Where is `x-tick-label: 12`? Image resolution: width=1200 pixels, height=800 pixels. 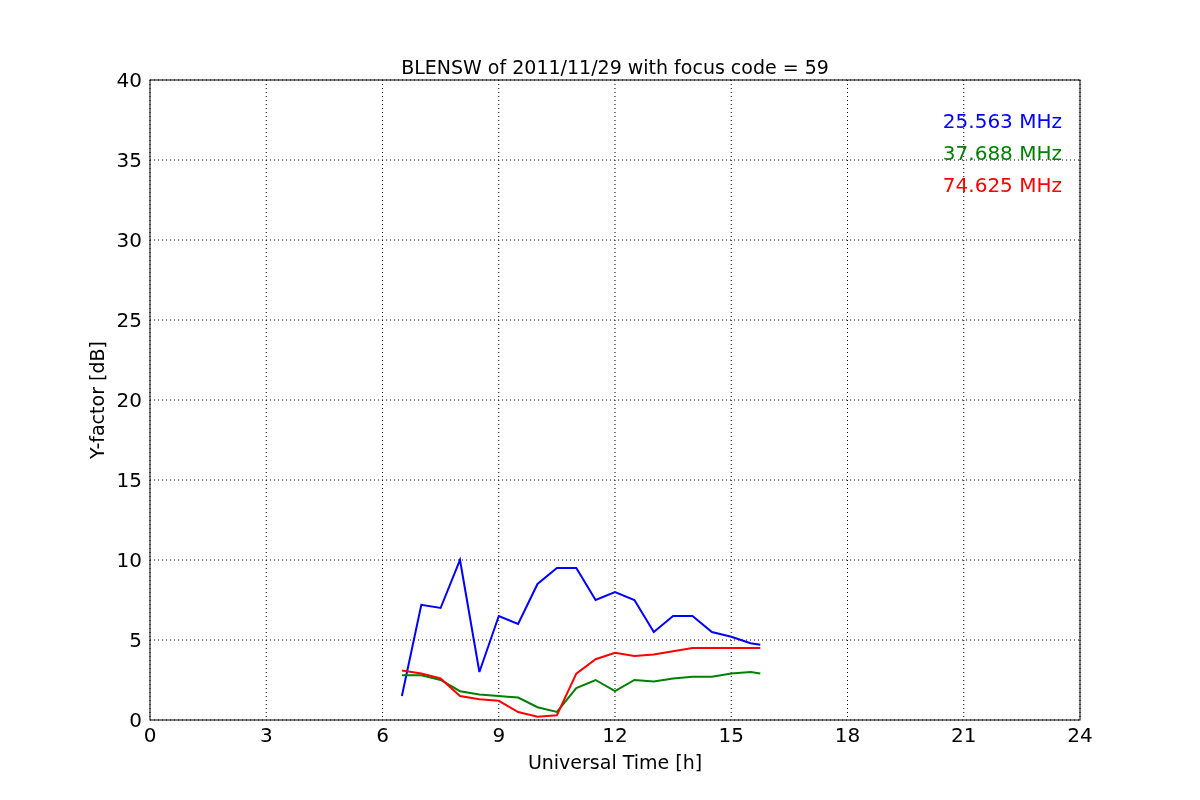 x-tick-label: 12 is located at coordinates (615, 735).